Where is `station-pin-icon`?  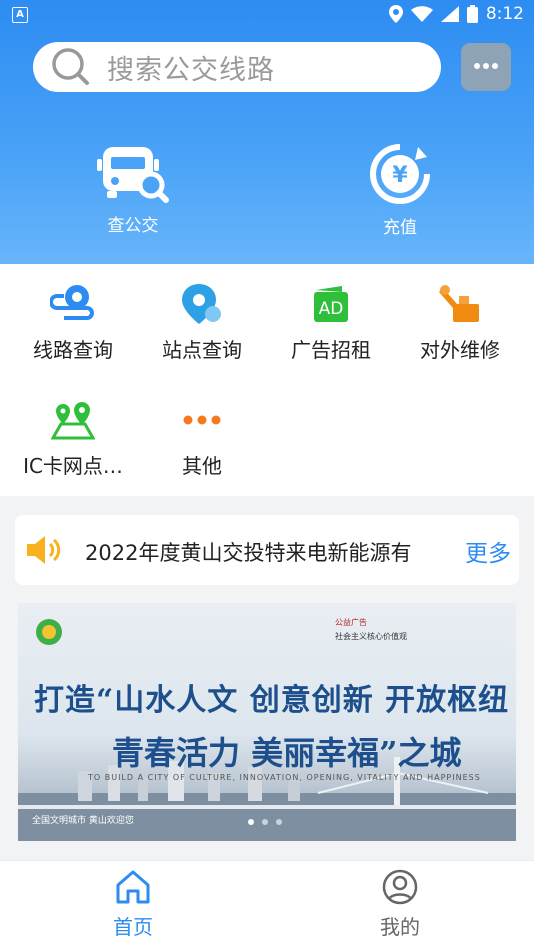
station-pin-icon is located at coordinates (201, 304).